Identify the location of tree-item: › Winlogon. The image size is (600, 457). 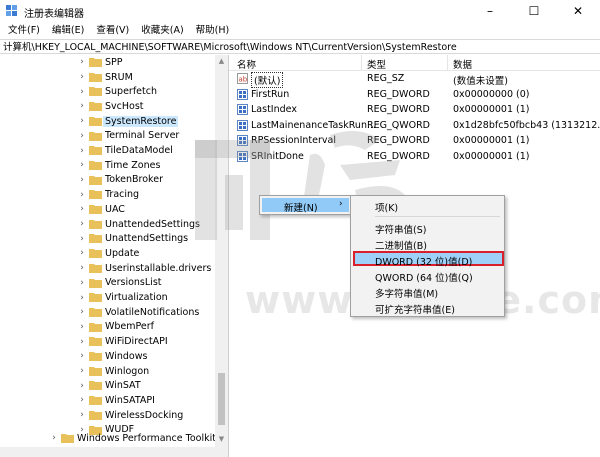
(107, 371).